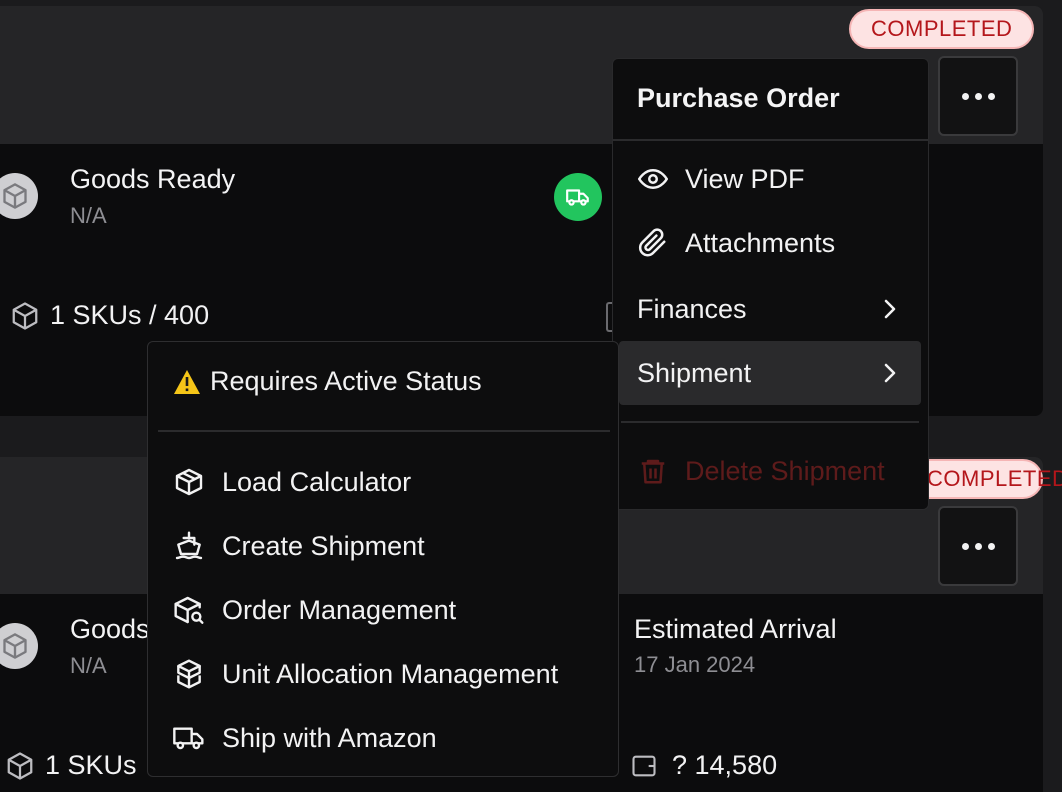 The width and height of the screenshot is (1062, 792). I want to click on submenu-item-label: Order Management, so click(339, 609).